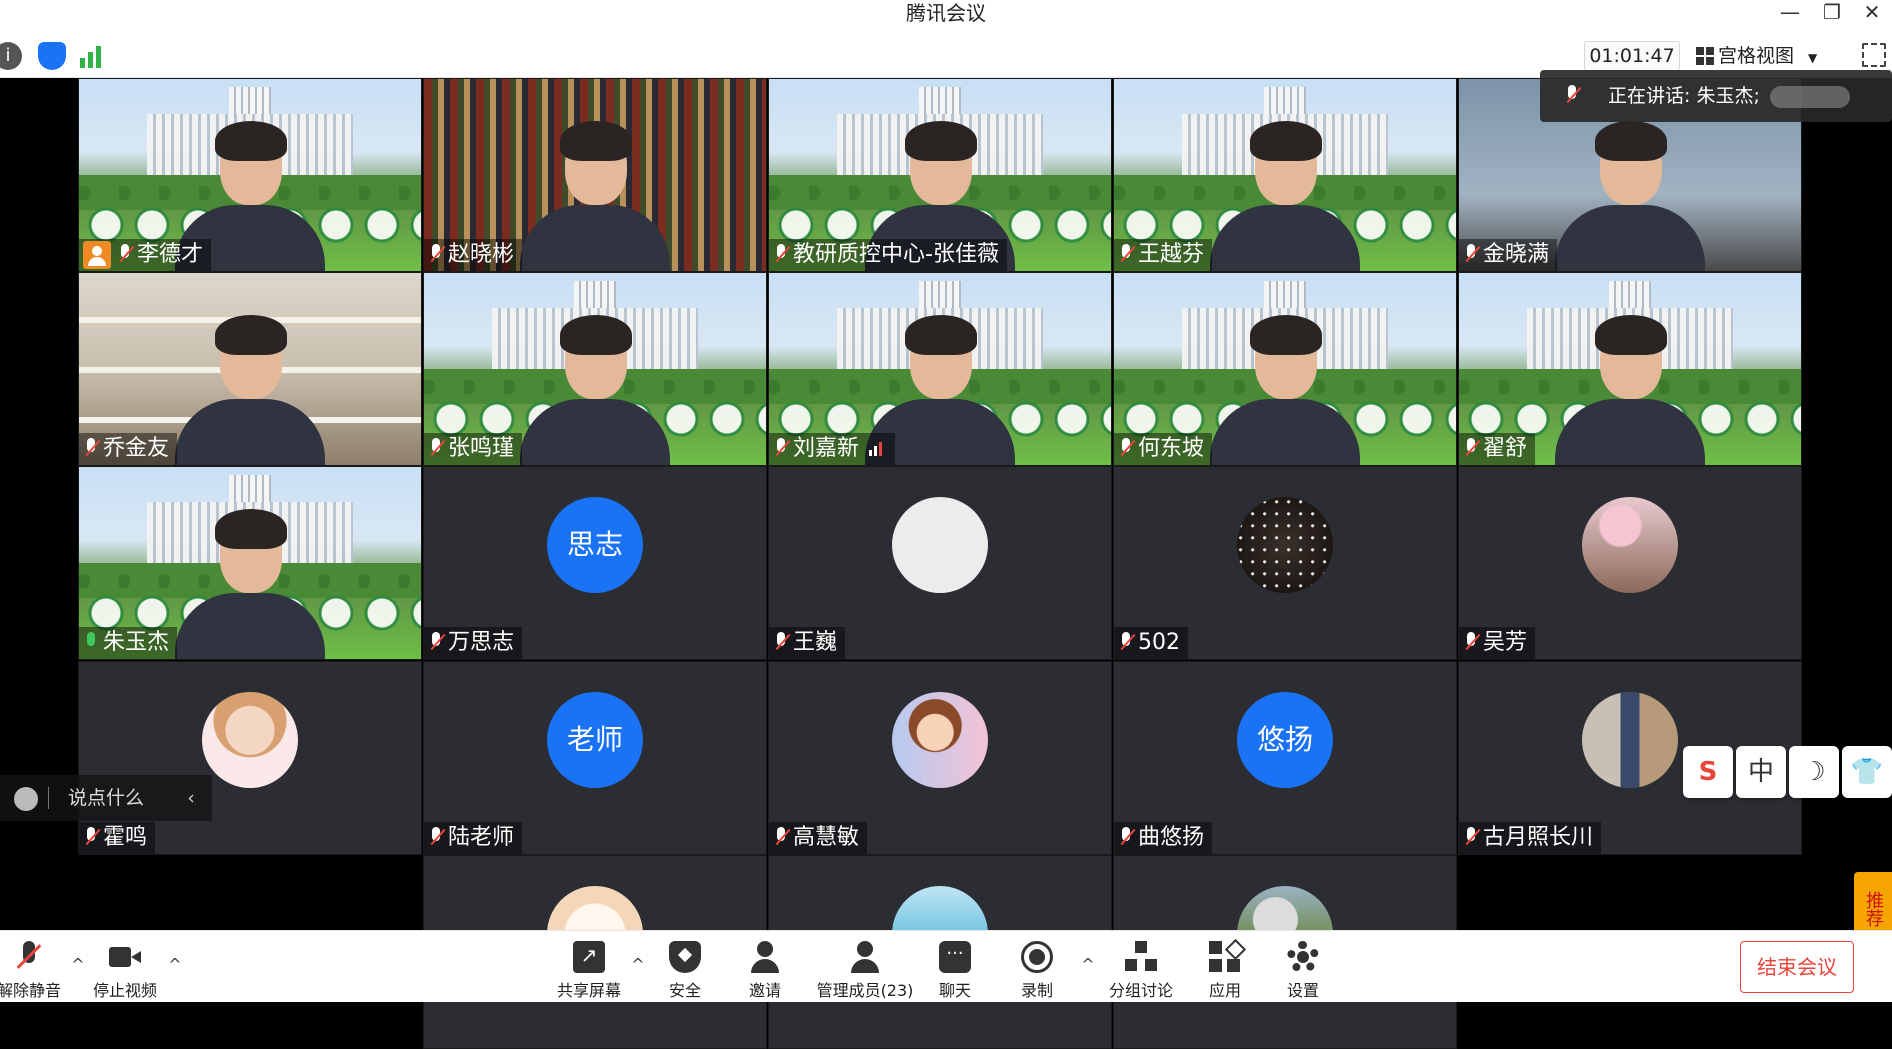 The image size is (1892, 1049). Describe the element at coordinates (1631, 335) in the screenshot. I see `person-hair` at that location.